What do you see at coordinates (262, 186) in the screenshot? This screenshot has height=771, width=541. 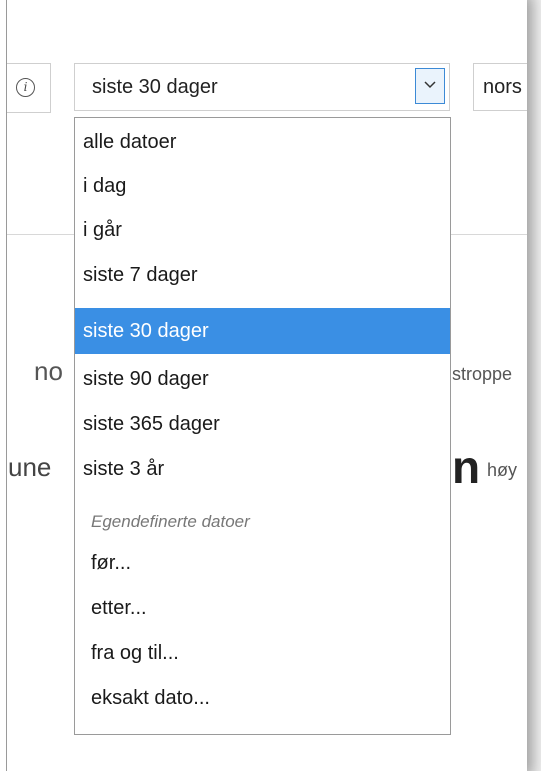 I see `option-i-dag: i dag` at bounding box center [262, 186].